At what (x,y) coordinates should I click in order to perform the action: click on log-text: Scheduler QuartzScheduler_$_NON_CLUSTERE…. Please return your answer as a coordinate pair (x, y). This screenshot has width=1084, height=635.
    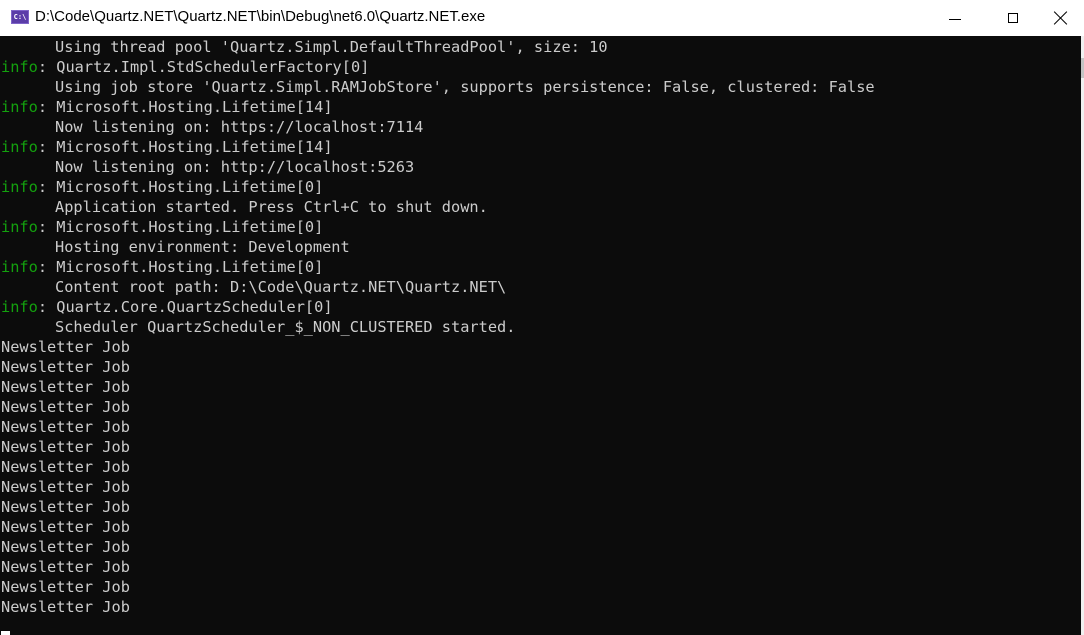
    Looking at the image, I should click on (285, 327).